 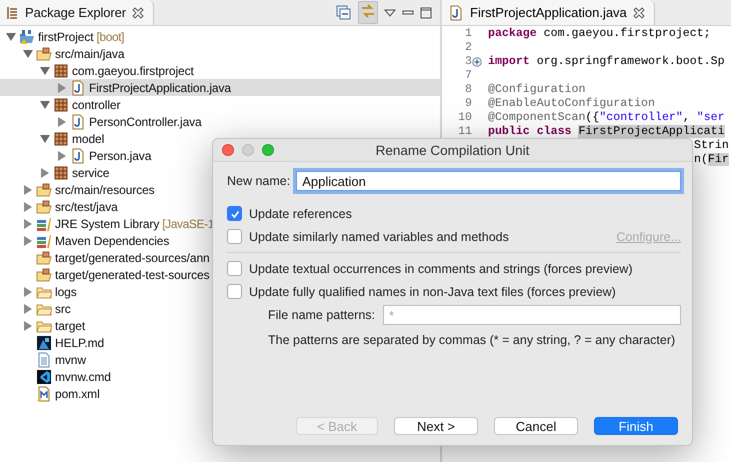 What do you see at coordinates (258, 181) in the screenshot?
I see `field-label: New name:` at bounding box center [258, 181].